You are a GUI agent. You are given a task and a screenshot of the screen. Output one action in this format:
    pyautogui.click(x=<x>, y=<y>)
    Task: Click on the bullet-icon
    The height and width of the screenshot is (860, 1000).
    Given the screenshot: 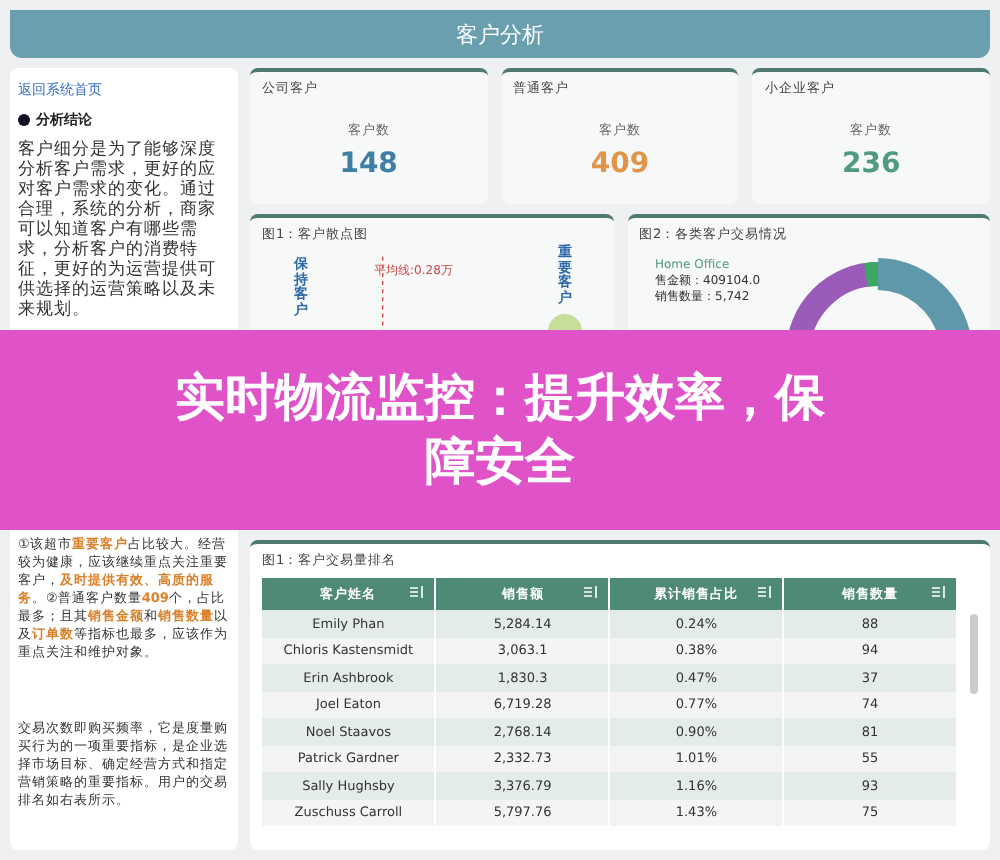 What is the action you would take?
    pyautogui.click(x=24, y=120)
    